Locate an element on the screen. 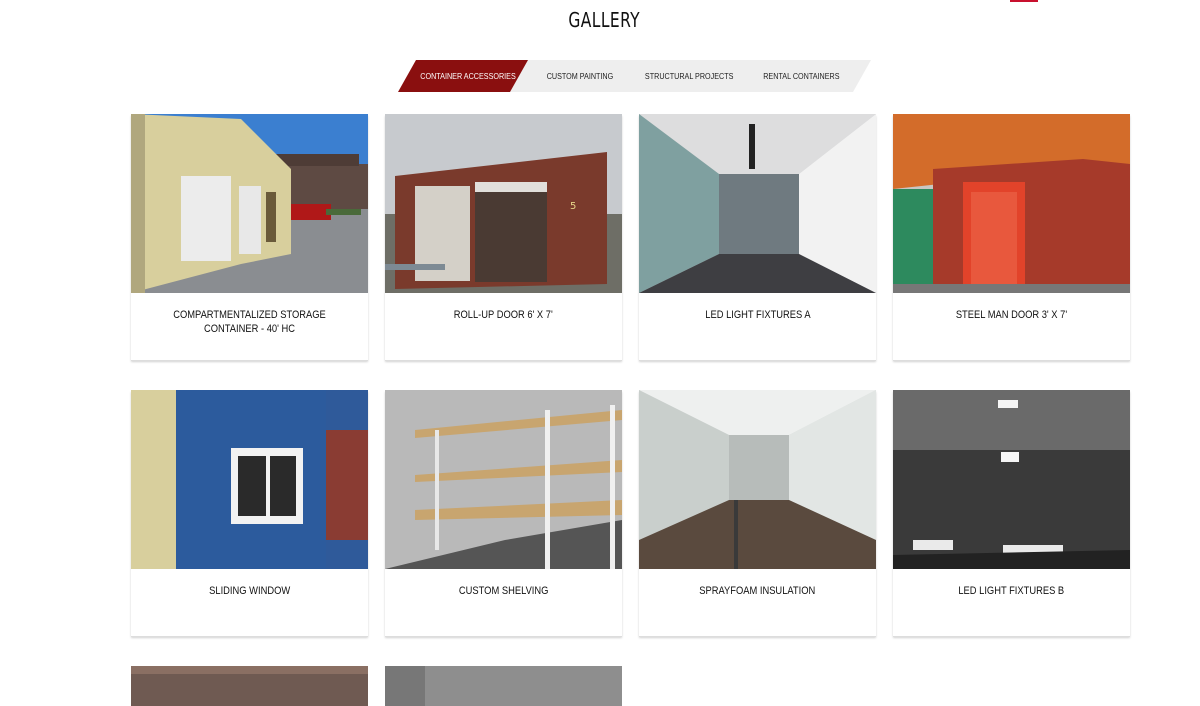  tab-label: RENTAL CONTAINERS is located at coordinates (801, 76).